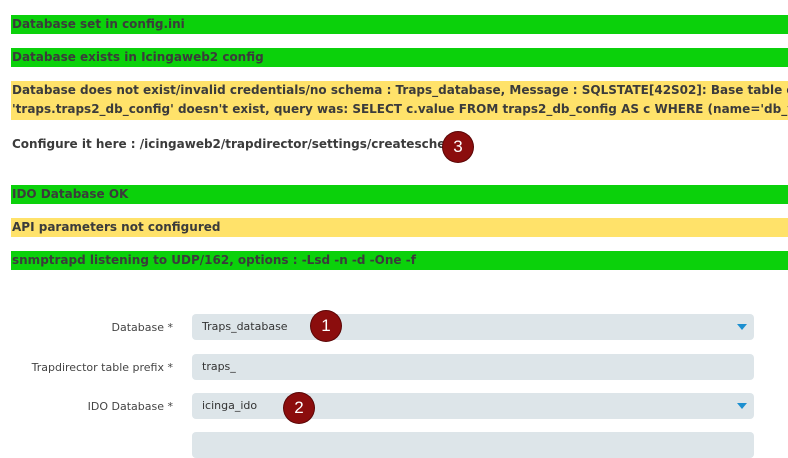 The height and width of the screenshot is (458, 788). Describe the element at coordinates (142, 327) in the screenshot. I see `database-label: Database *` at that location.